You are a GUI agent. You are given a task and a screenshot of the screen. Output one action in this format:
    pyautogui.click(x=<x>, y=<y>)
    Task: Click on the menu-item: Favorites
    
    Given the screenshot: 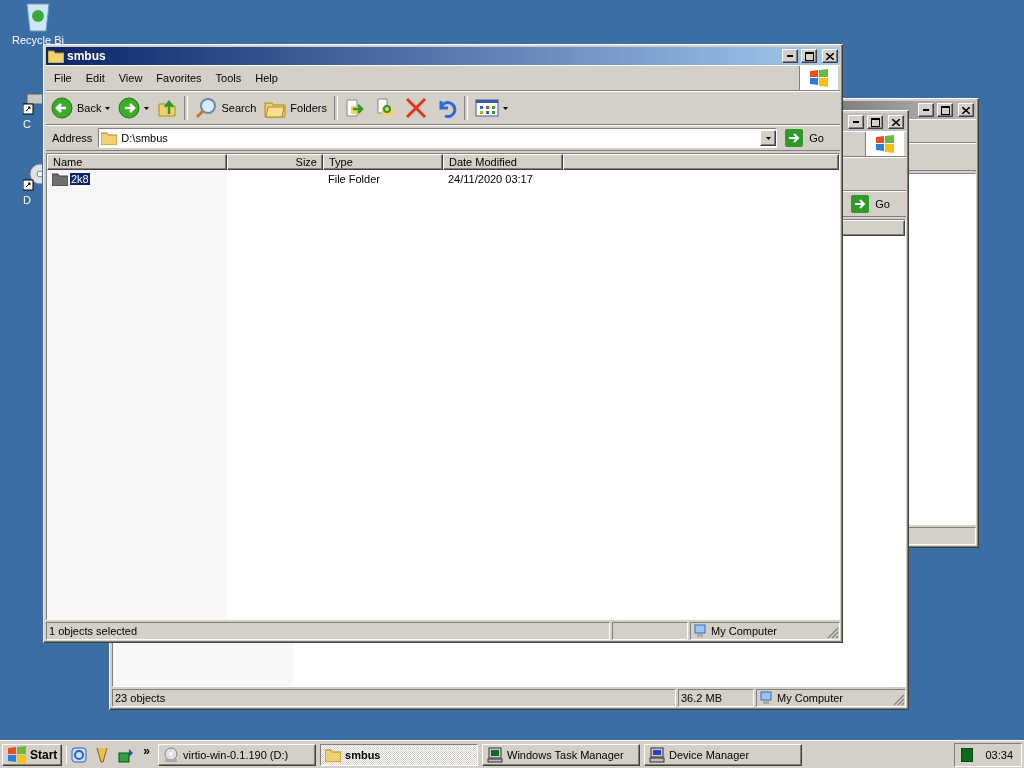 What is the action you would take?
    pyautogui.click(x=179, y=78)
    